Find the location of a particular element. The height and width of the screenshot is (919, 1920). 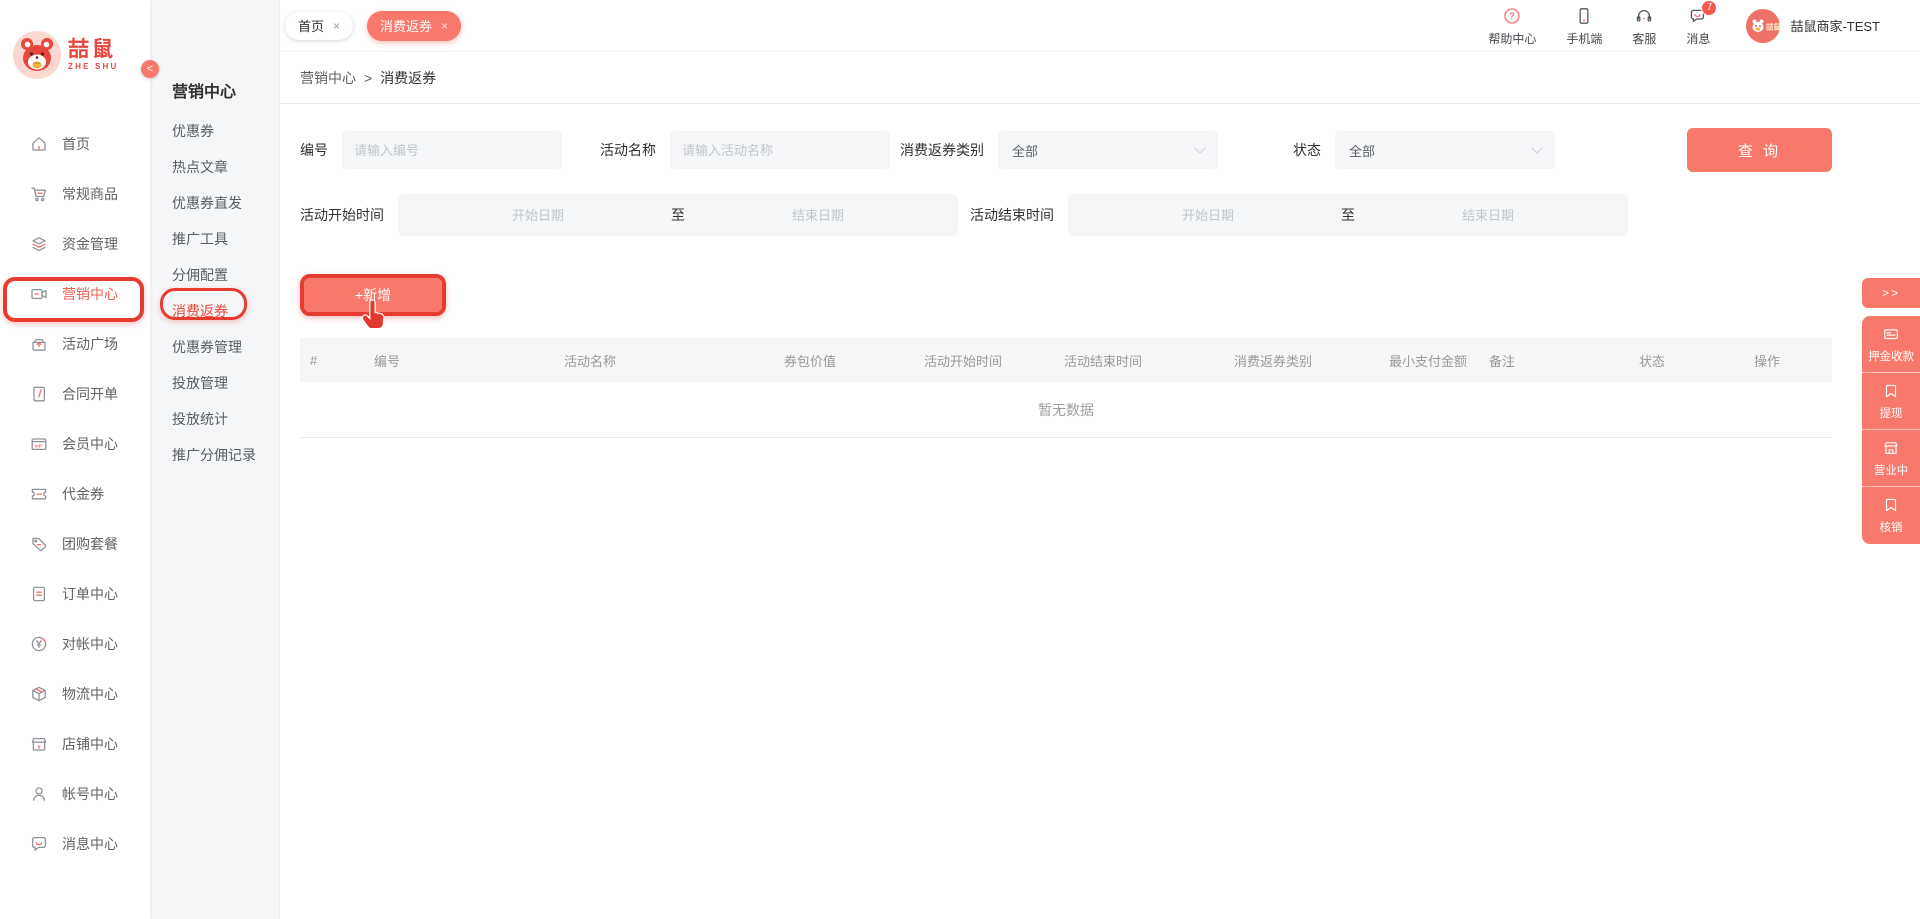

tab-label: 消费返券 is located at coordinates (406, 26).